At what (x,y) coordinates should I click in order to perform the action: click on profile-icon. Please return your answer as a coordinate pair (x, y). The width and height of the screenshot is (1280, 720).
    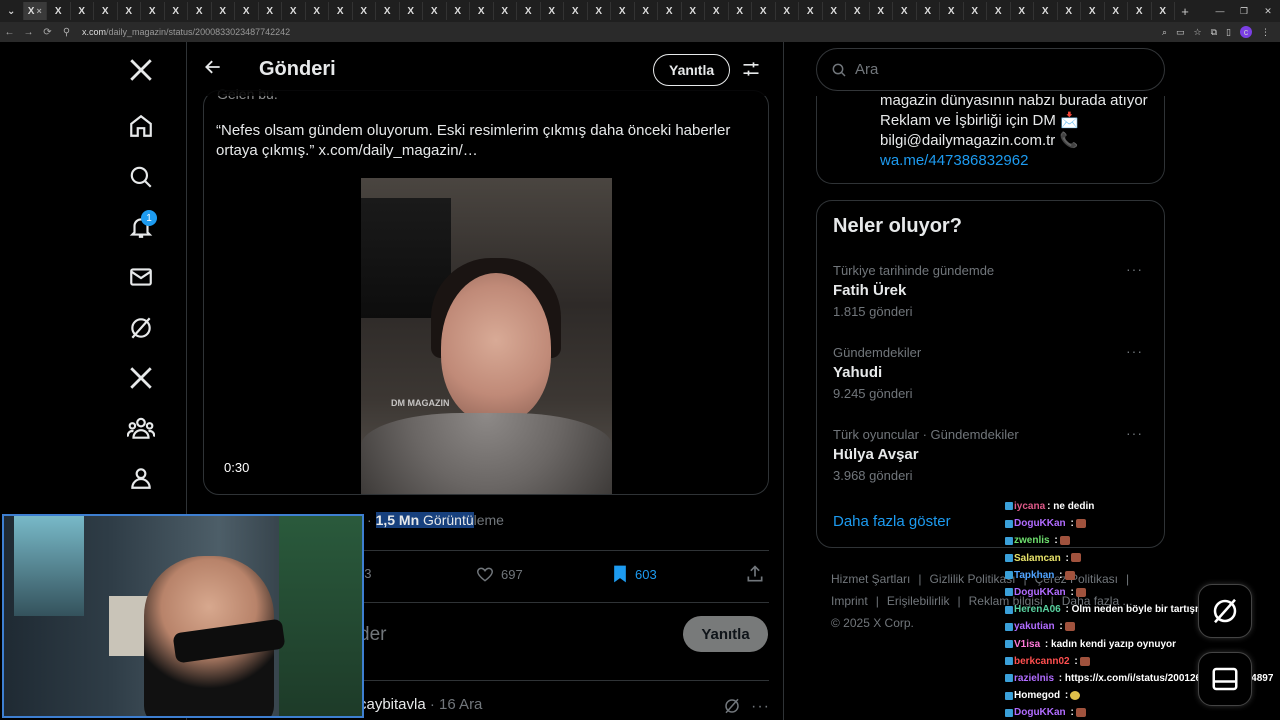
    Looking at the image, I should click on (141, 478).